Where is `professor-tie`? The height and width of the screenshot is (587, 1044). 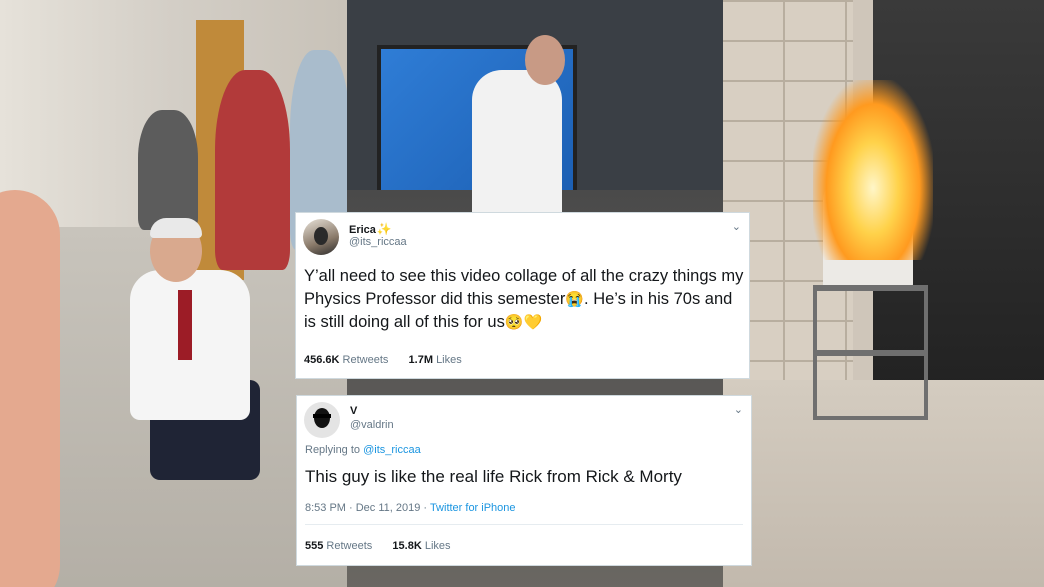
professor-tie is located at coordinates (185, 325).